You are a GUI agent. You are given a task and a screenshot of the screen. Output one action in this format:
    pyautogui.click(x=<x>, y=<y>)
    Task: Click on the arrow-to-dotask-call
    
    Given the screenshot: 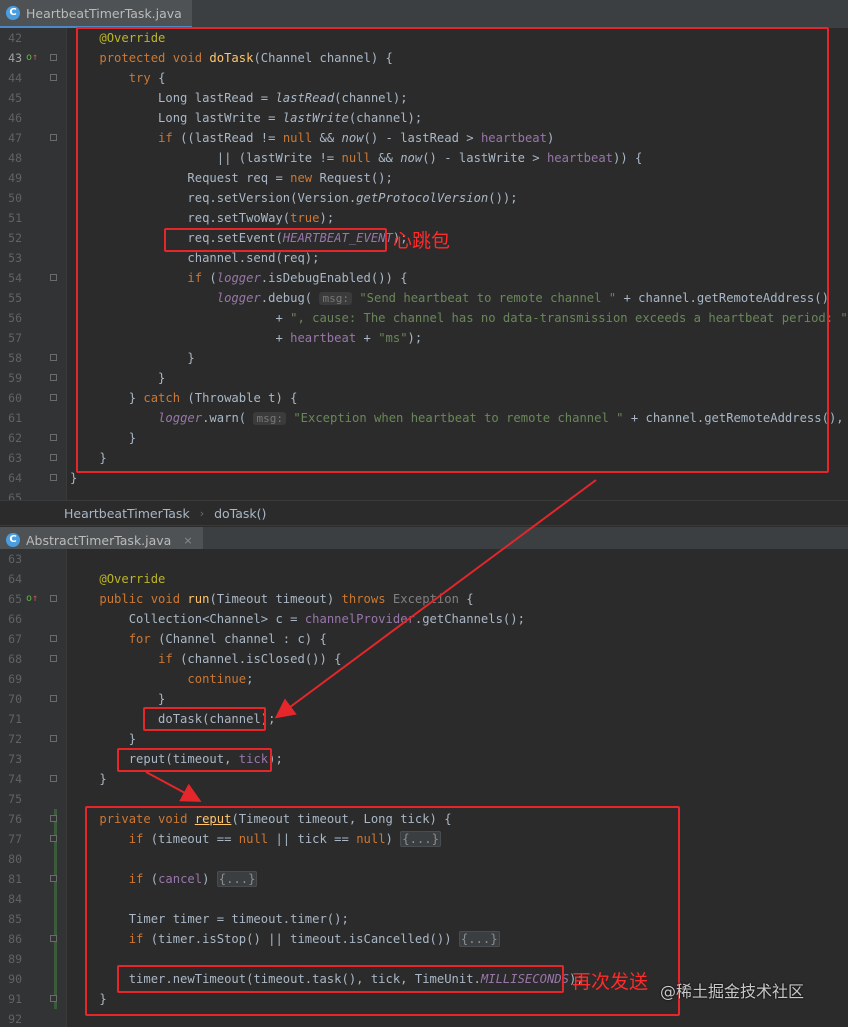 What is the action you would take?
    pyautogui.click(x=435, y=599)
    